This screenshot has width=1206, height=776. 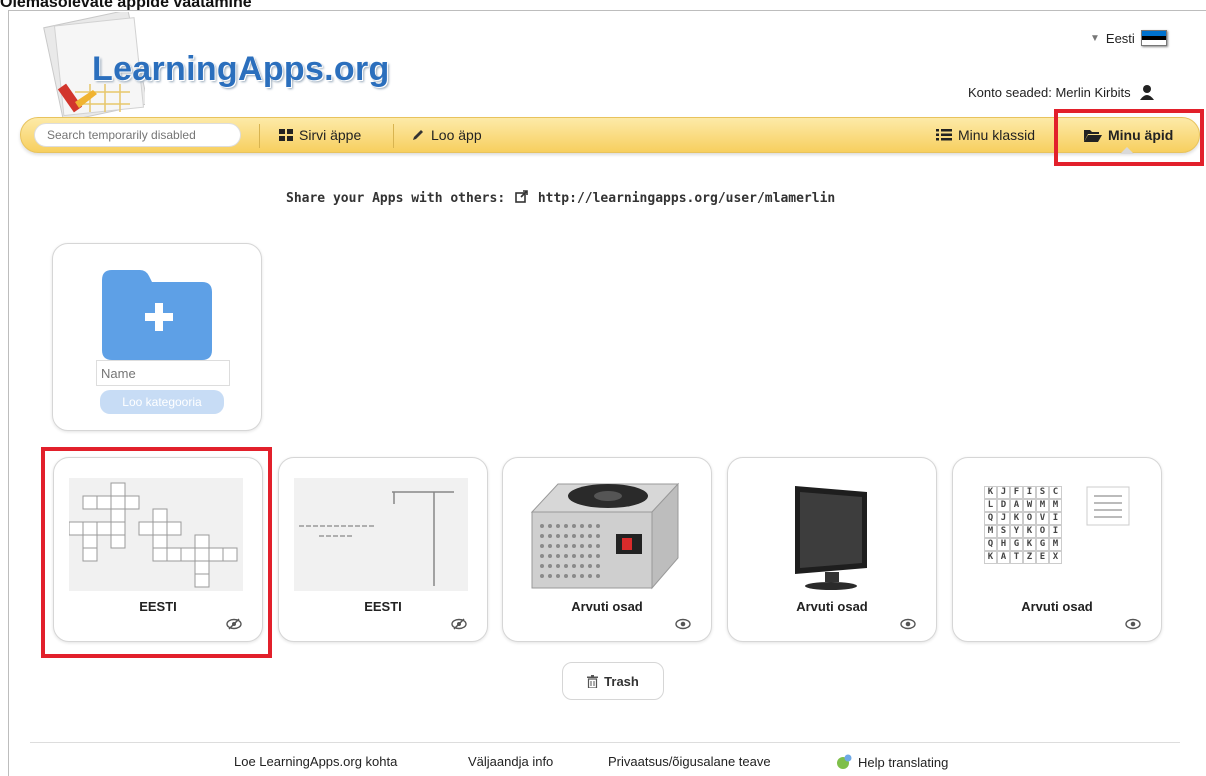 I want to click on trash-button: Trash, so click(x=613, y=681).